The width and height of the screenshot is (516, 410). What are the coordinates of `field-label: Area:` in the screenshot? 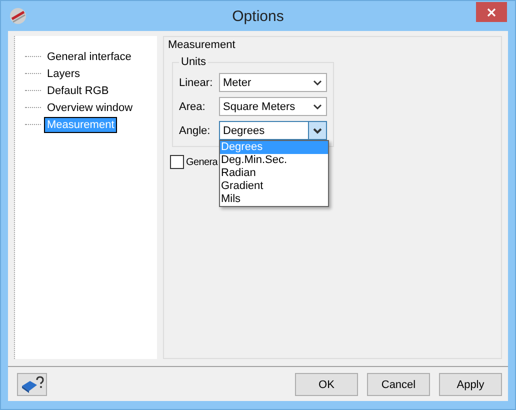 It's located at (192, 106).